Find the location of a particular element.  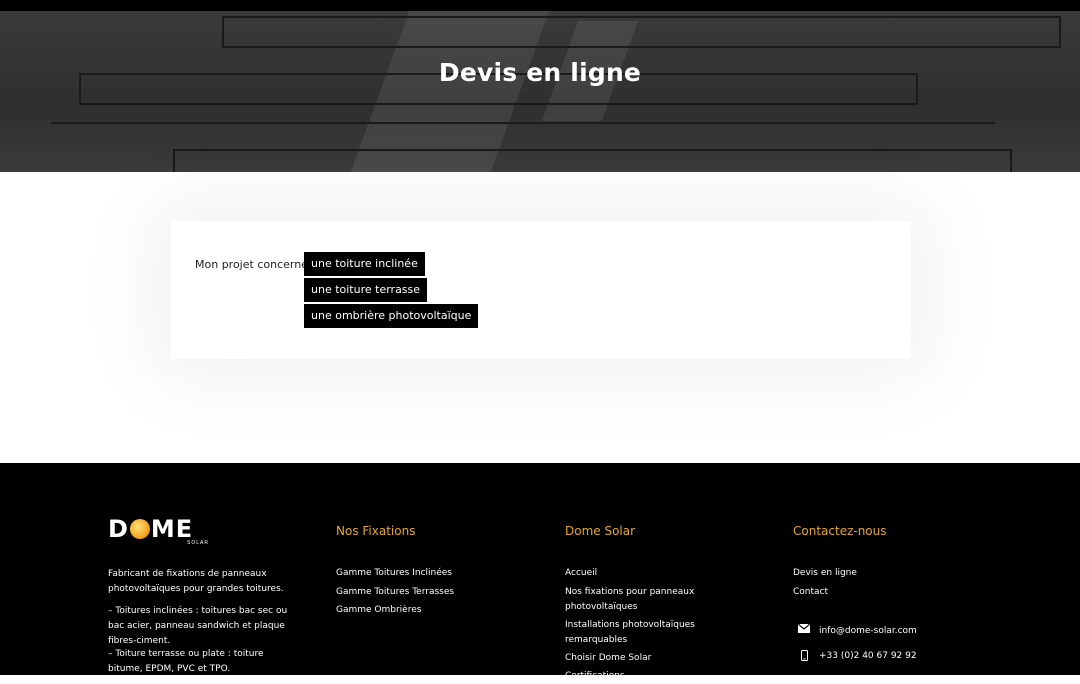

top-bar is located at coordinates (540, 5).